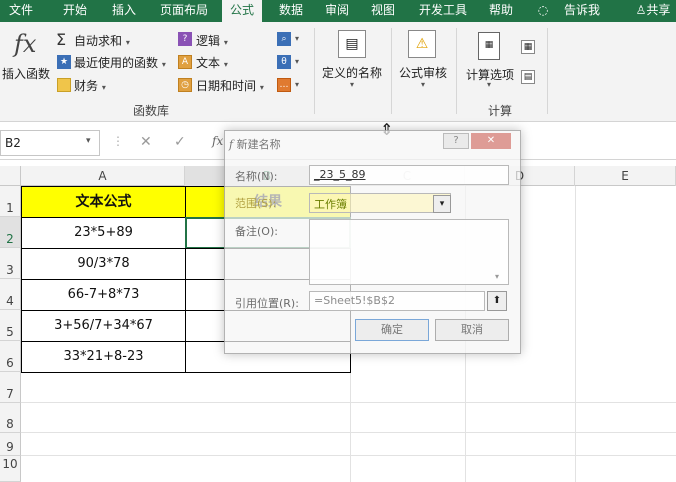  I want to click on row-header-7: 7, so click(10, 387).